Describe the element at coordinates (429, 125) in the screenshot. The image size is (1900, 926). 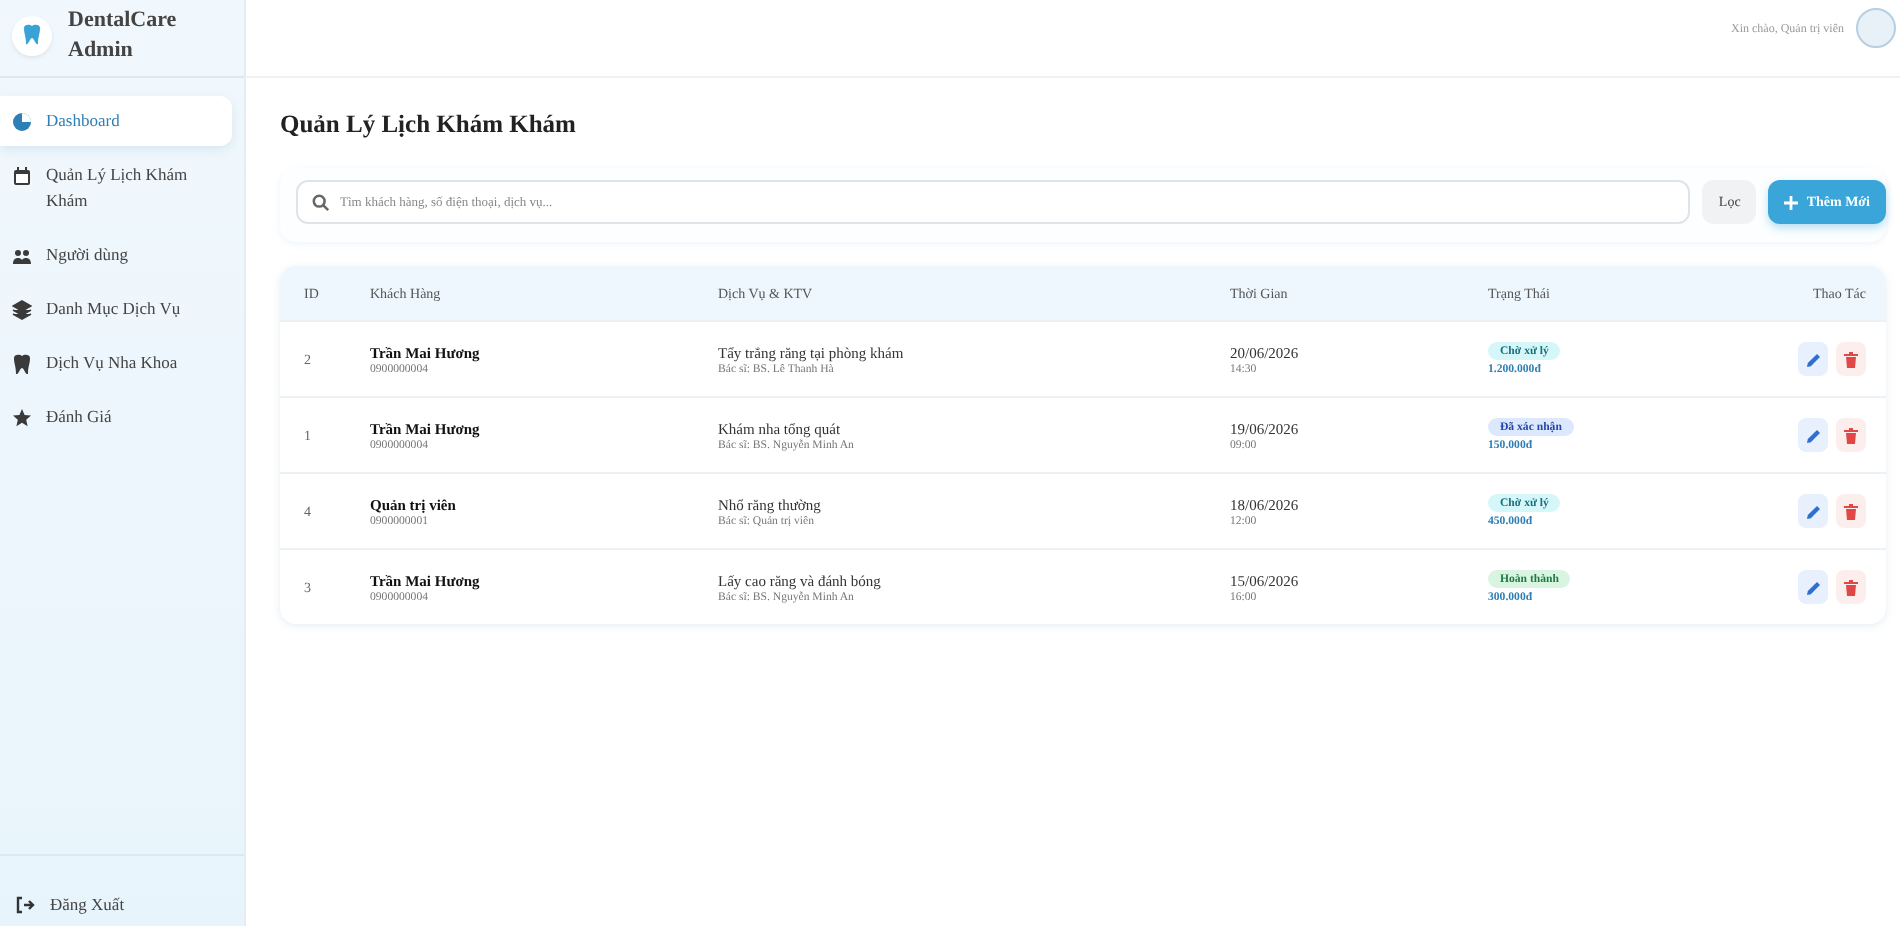
I see `page-title: Quản Lý Lịch Khám Khám` at that location.